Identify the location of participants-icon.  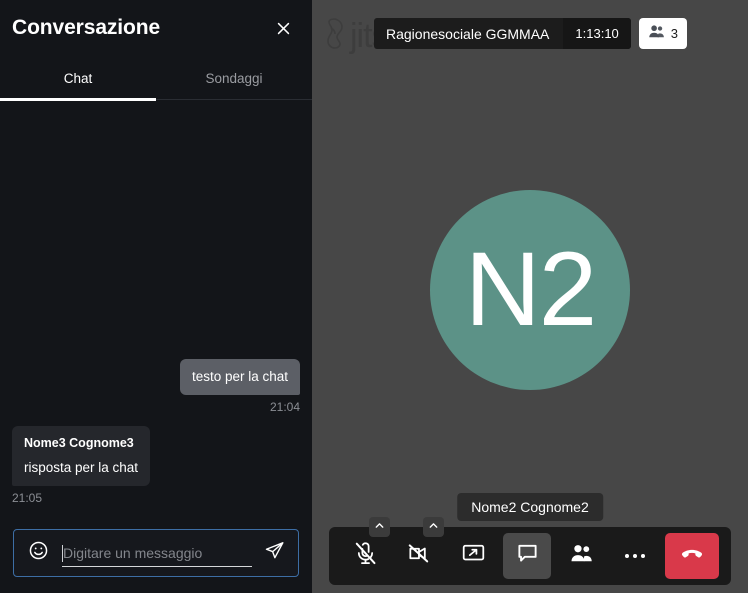
(581, 556).